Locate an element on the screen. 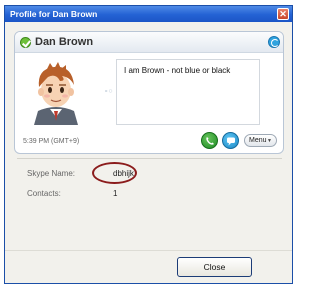 Image resolution: width=320 pixels, height=292 pixels. avatar is located at coordinates (56, 92).